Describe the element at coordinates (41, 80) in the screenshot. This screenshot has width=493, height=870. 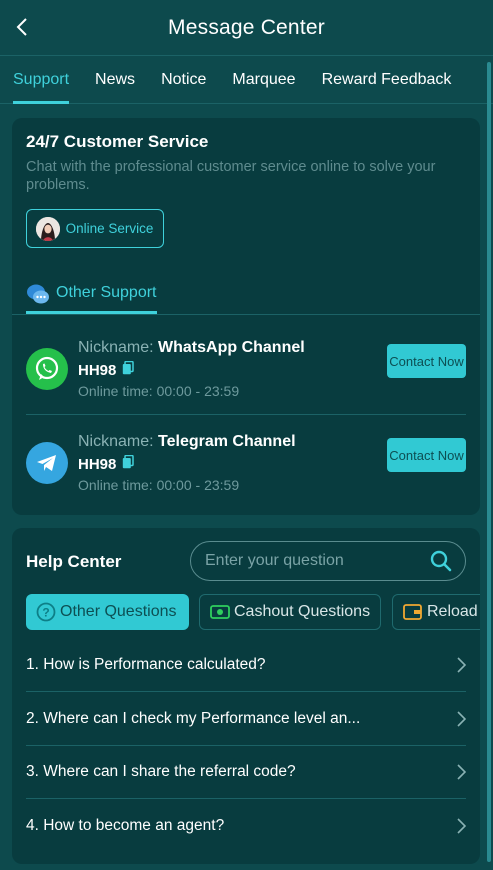
I see `tab-support: Support` at that location.